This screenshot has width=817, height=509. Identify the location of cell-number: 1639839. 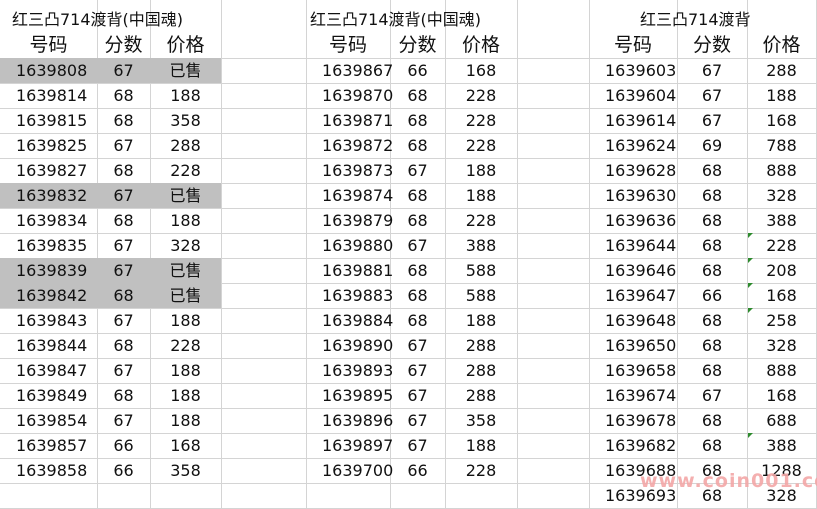
(48, 270).